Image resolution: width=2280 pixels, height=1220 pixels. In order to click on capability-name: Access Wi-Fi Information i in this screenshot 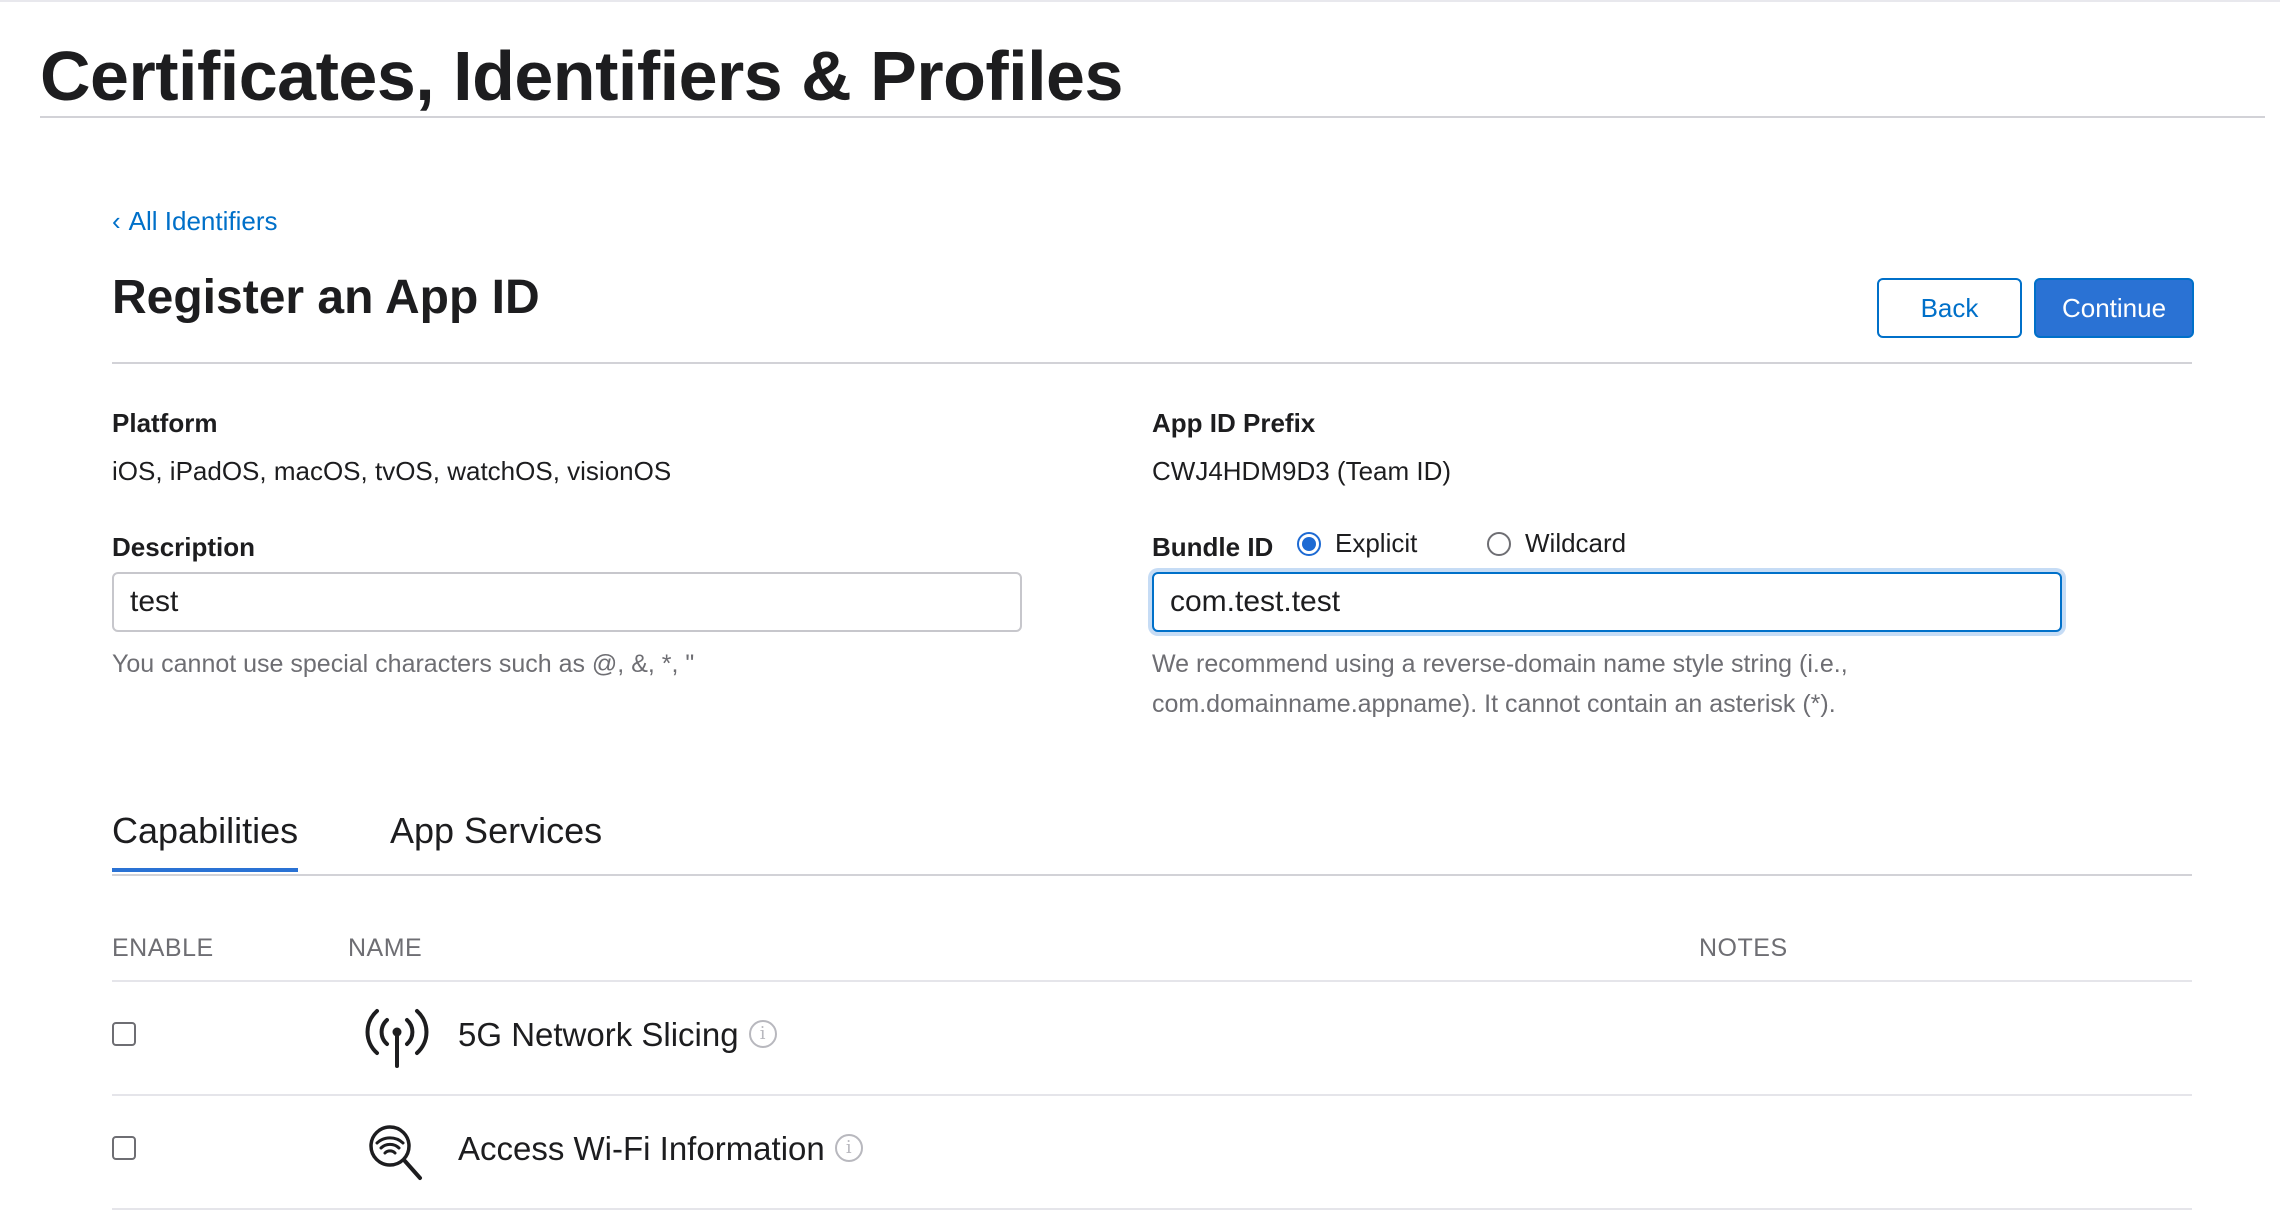, I will do `click(660, 1149)`.